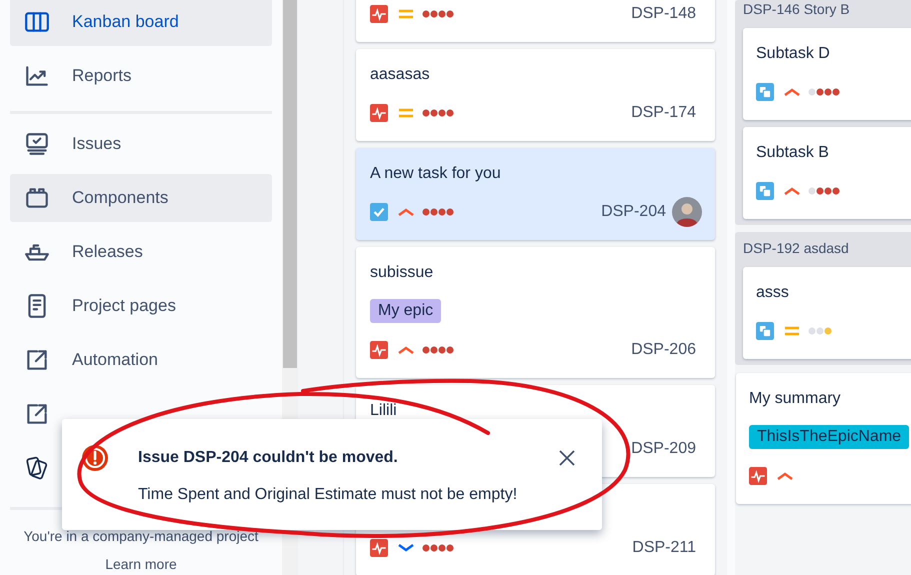 This screenshot has height=575, width=911. Describe the element at coordinates (663, 449) in the screenshot. I see `issue-key: DSP-209` at that location.